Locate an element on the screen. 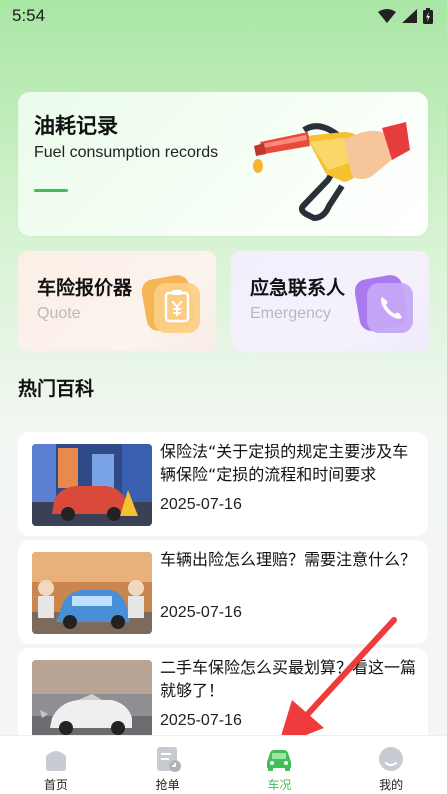 Image resolution: width=447 pixels, height=794 pixels. order-icon is located at coordinates (168, 759).